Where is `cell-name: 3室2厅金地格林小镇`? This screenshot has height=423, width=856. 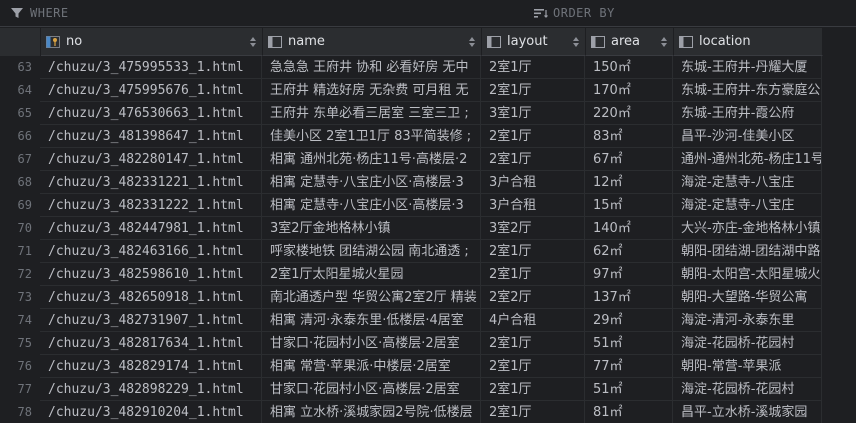
cell-name: 3室2厅金地格林小镇 is located at coordinates (371, 228).